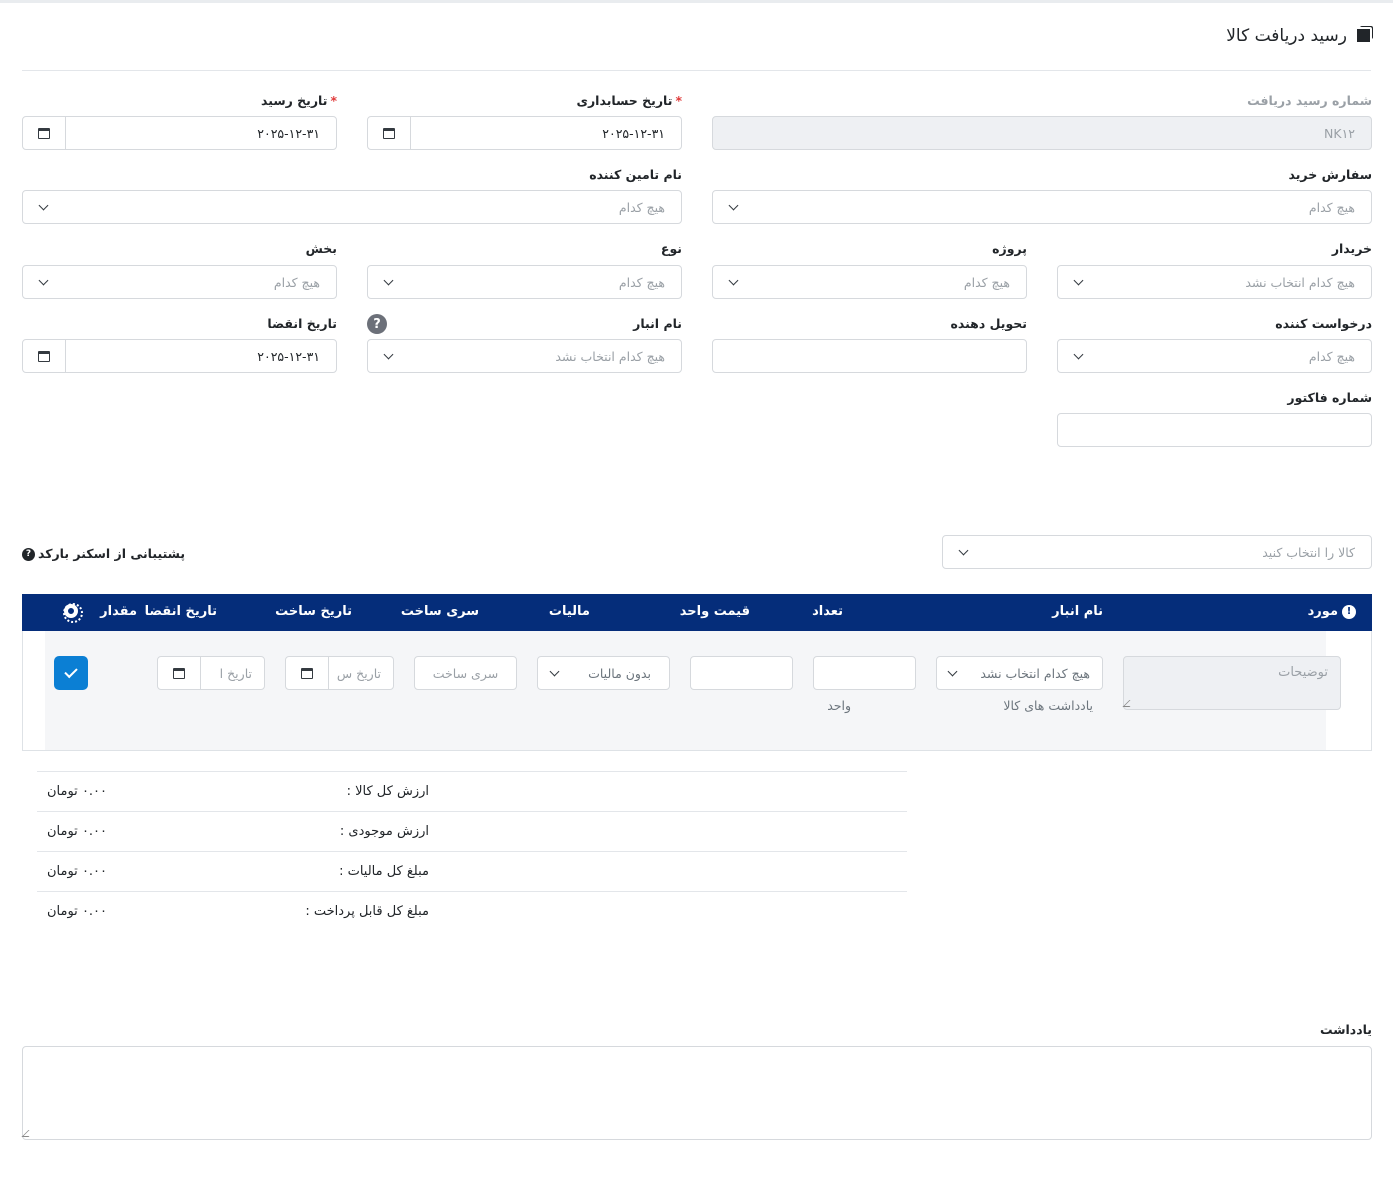  Describe the element at coordinates (1300, 282) in the screenshot. I see `buyer-placeholder: هیچ کدام انتخاب نشد` at that location.